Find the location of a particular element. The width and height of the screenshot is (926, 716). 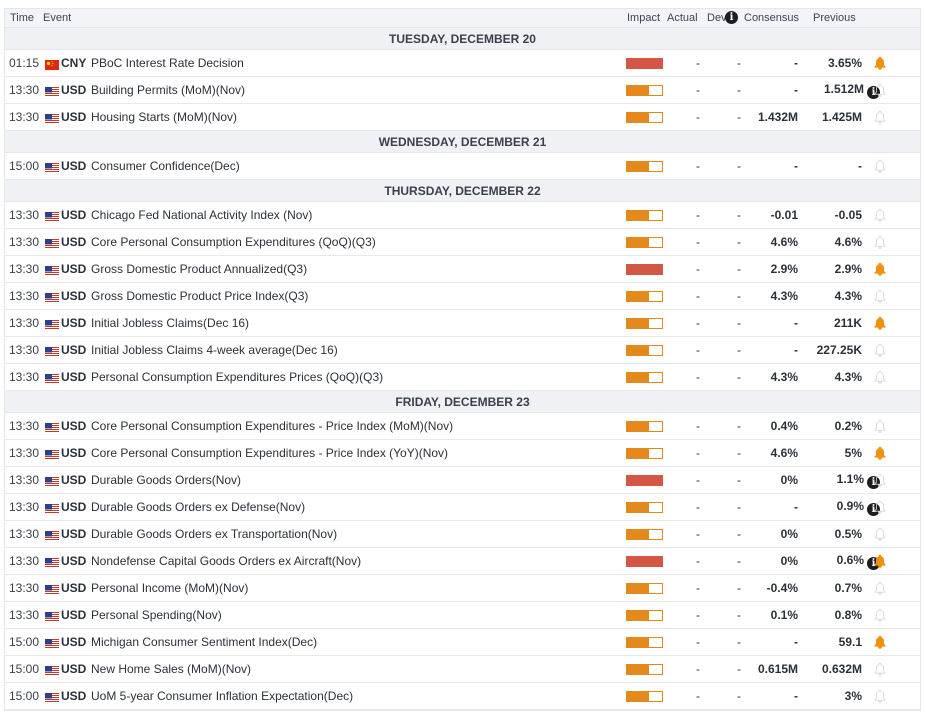

event-name: Initial Jobless Claims(Dec 16) is located at coordinates (170, 323).